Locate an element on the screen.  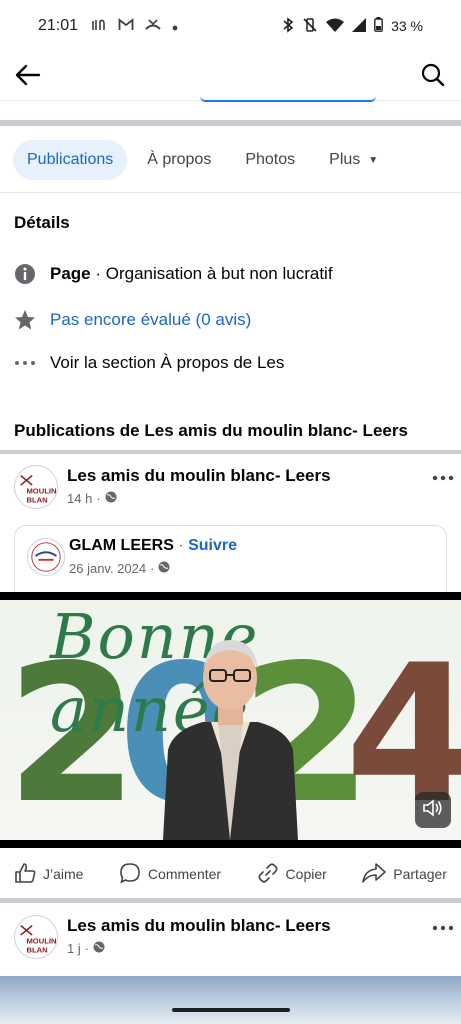
like-button: J’aime is located at coordinates (49, 874).